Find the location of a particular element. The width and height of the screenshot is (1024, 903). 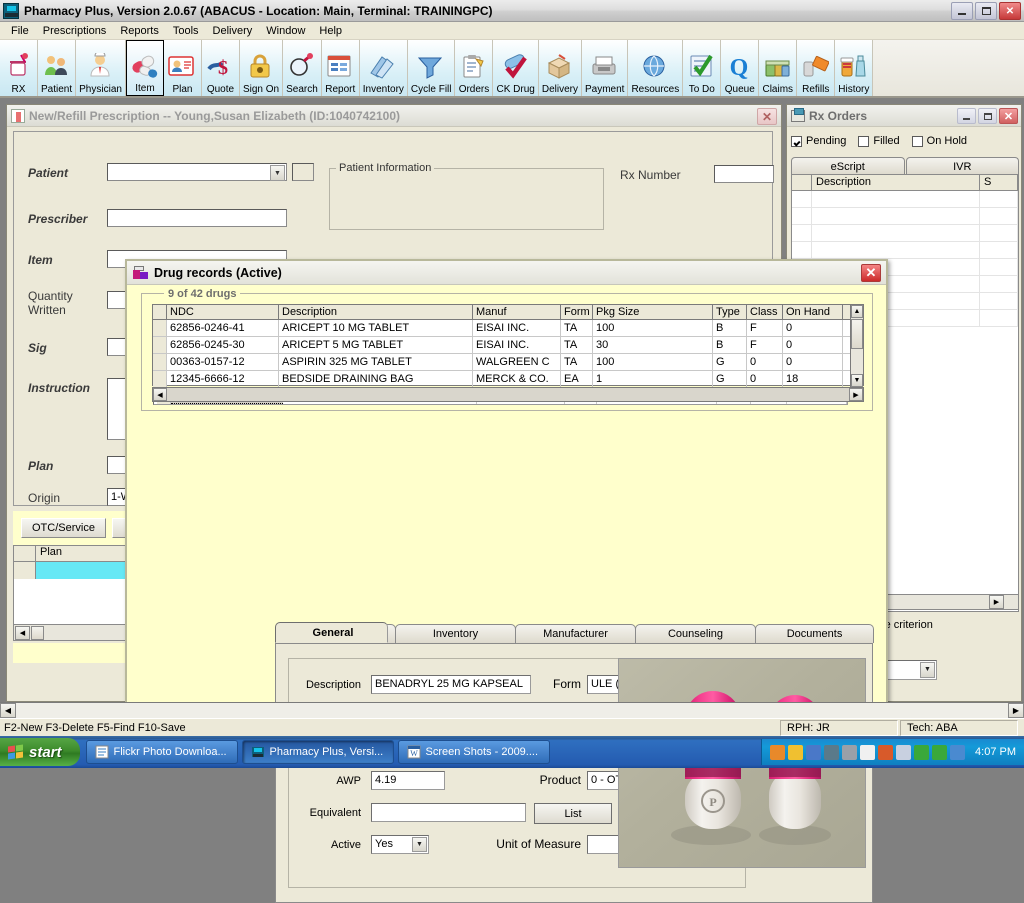

toolbar-button-claims: Claims is located at coordinates (778, 68).